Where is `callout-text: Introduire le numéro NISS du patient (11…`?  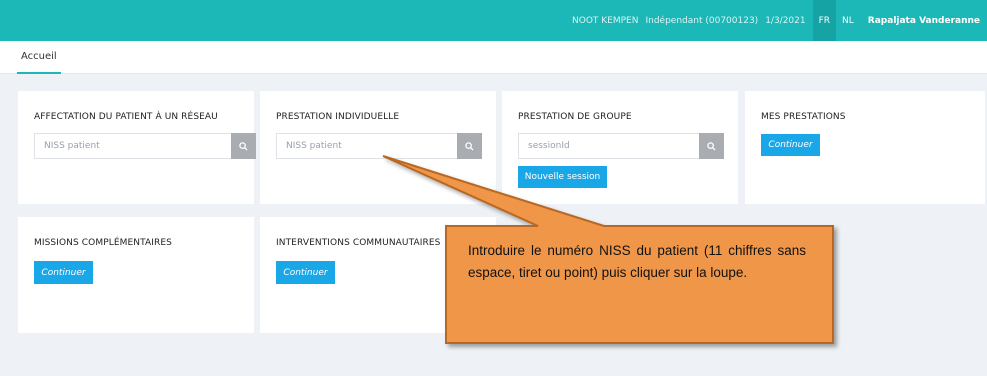
callout-text: Introduire le numéro NISS du patient (11… is located at coordinates (637, 261).